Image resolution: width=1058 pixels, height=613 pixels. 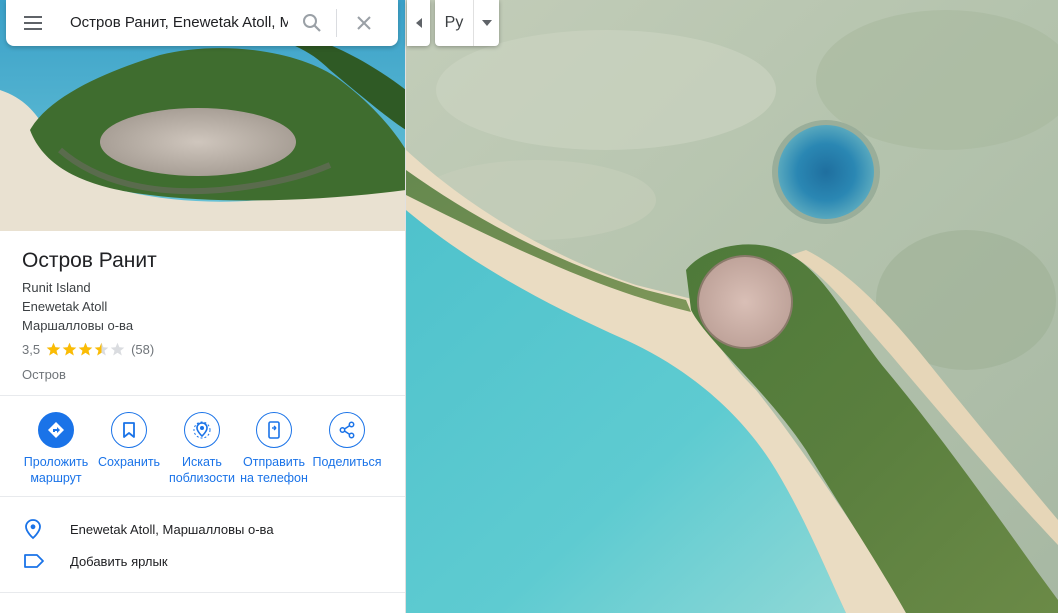 I want to click on action-label: Отправить на телефон, so click(x=274, y=470).